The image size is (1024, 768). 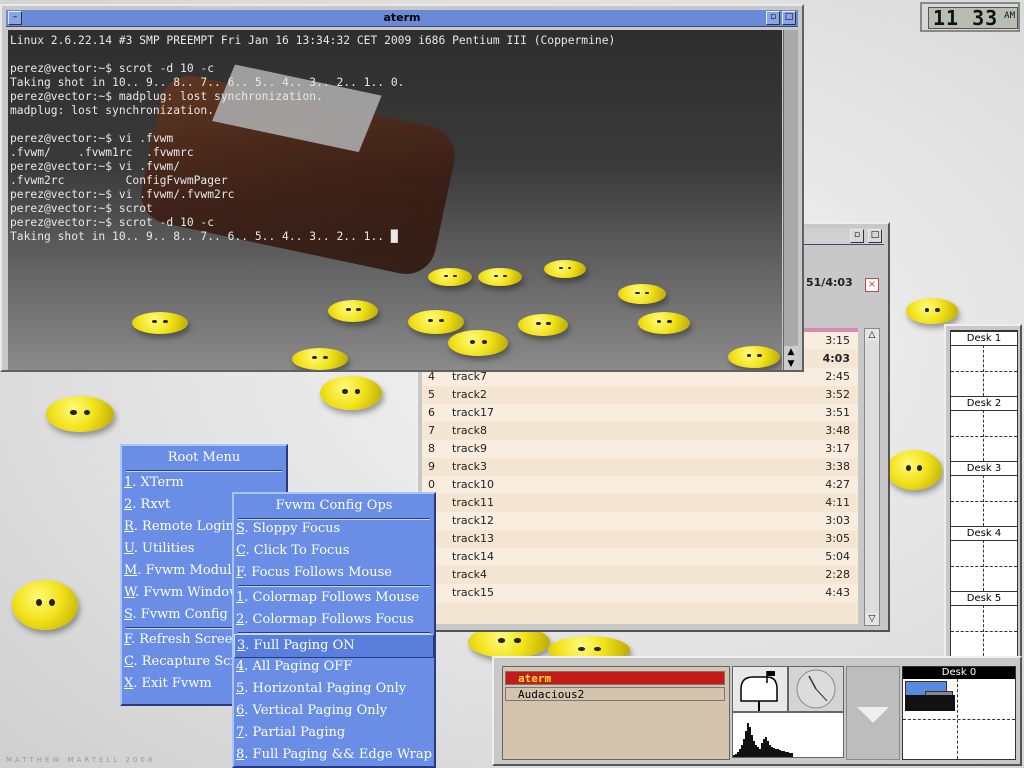 I want to click on digital-clock: 11 33 AM, so click(x=970, y=17).